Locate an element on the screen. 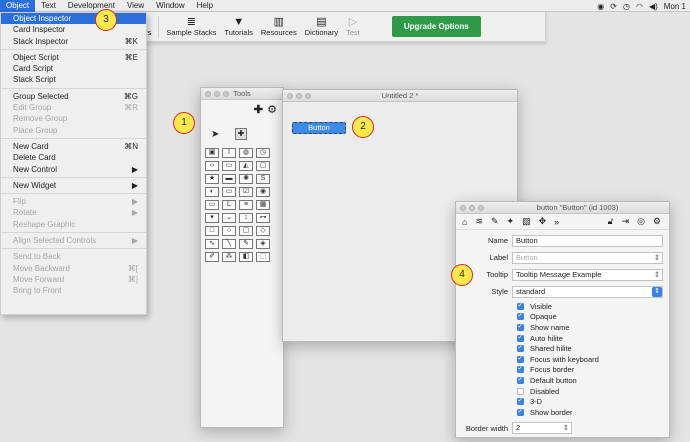 The width and height of the screenshot is (690, 442). menu-item-object-inspector: Object Inspector is located at coordinates (73, 19).